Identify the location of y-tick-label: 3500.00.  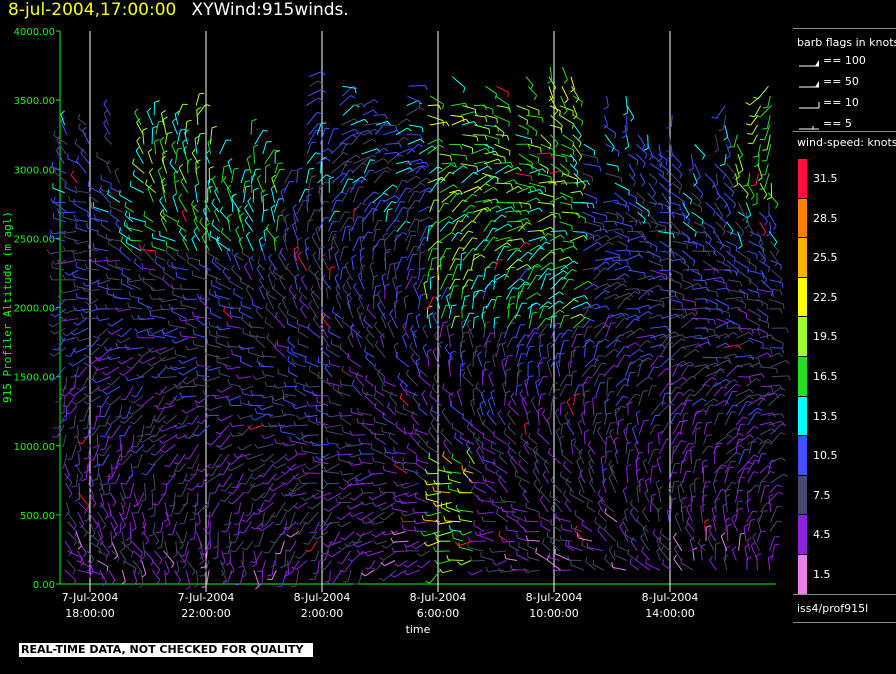
(34, 101).